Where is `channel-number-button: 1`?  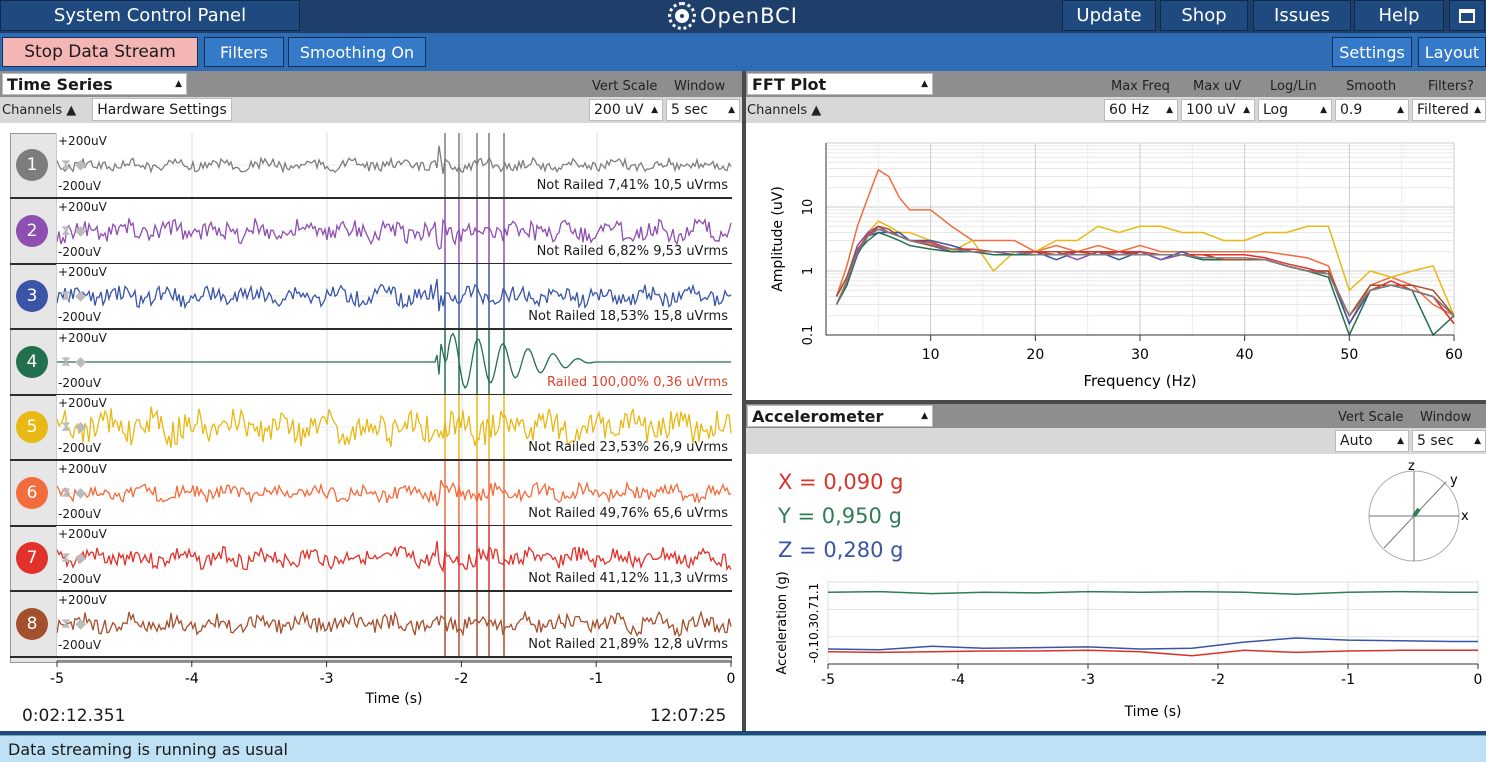 channel-number-button: 1 is located at coordinates (32, 165).